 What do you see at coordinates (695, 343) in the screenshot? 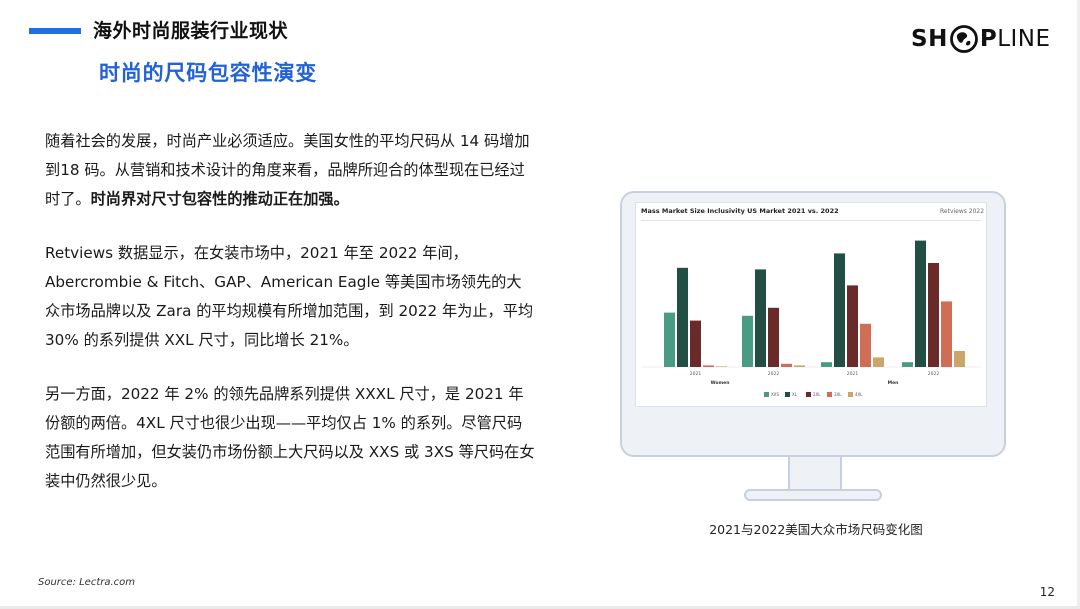
I see `bar-2xl-women-2021` at bounding box center [695, 343].